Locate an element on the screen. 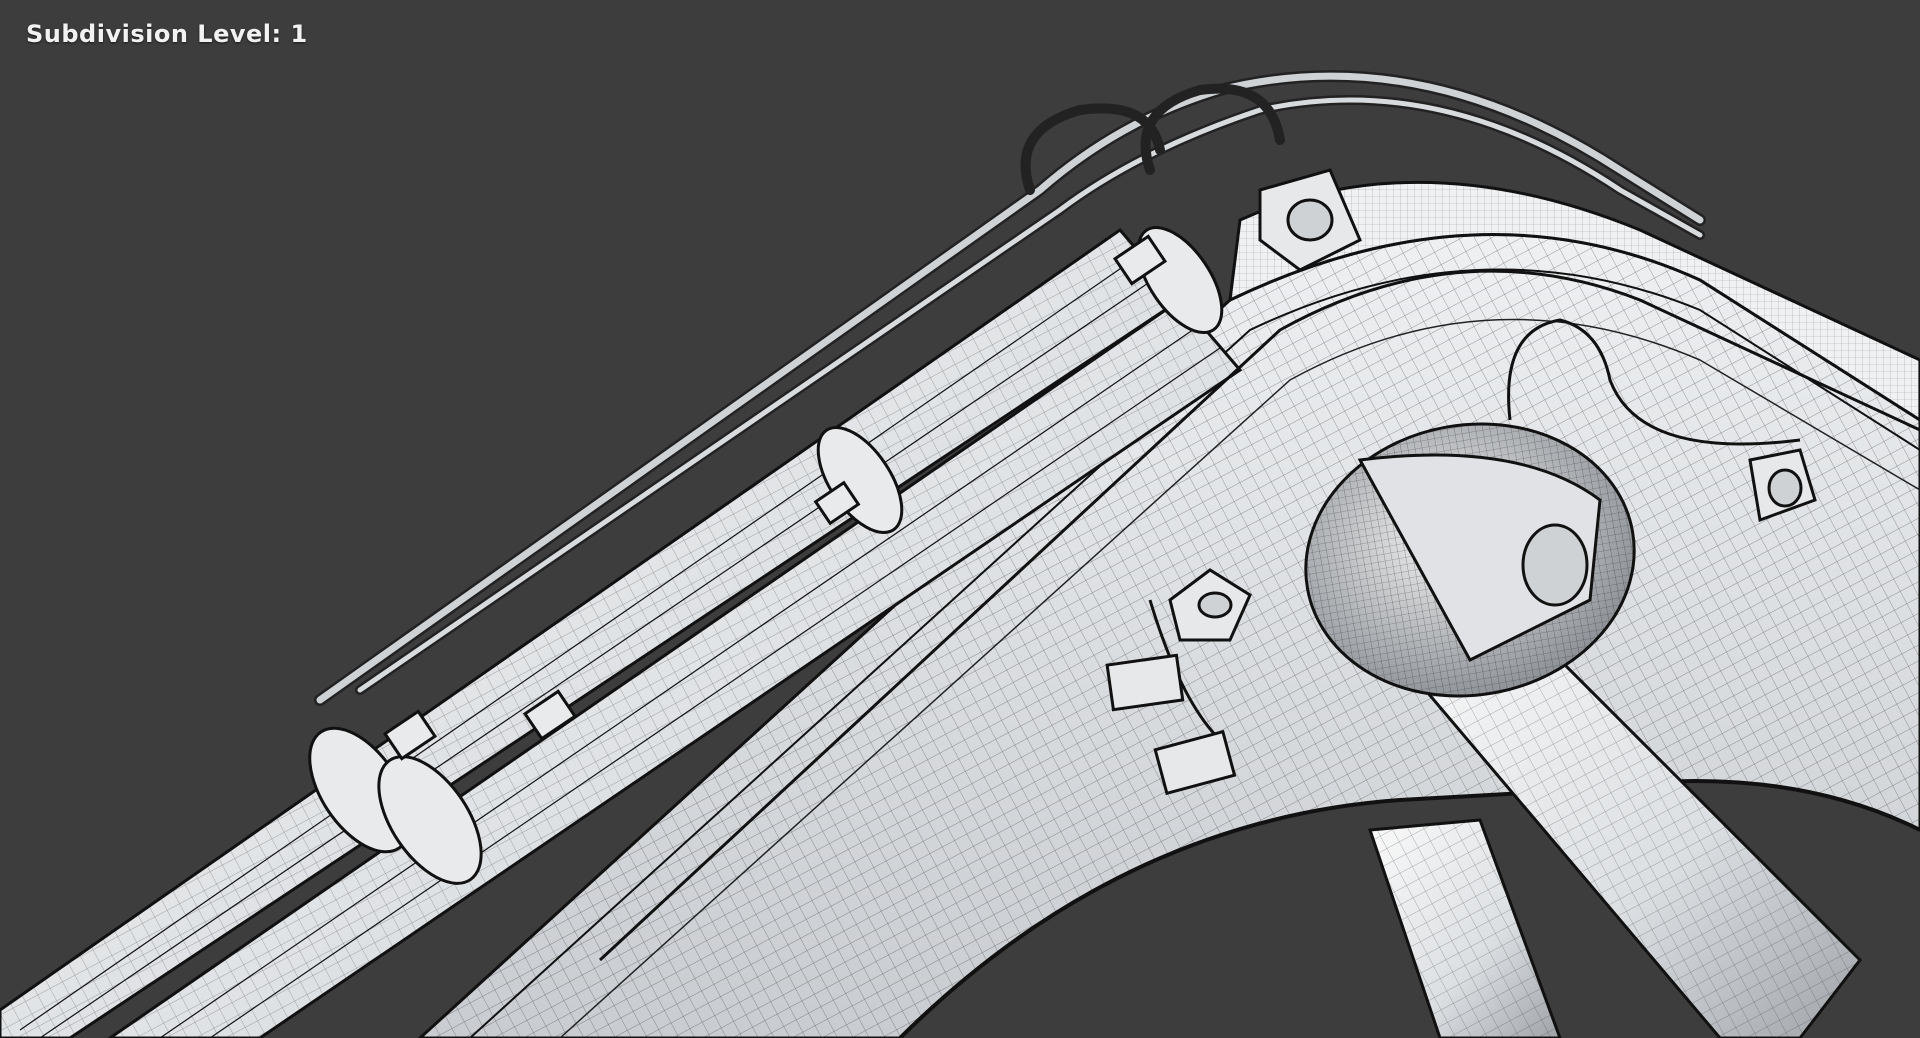 This screenshot has width=1920, height=1038. subdivision-level-label: Subdivision Level: 1 is located at coordinates (167, 34).